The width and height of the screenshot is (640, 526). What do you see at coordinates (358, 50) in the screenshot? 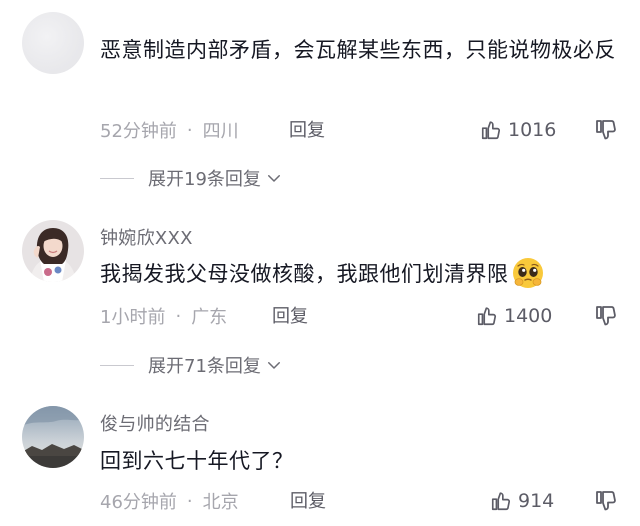
I see `comment-text: 恶意制造内部矛盾，会瓦解某些东西，只能说物极必反` at bounding box center [358, 50].